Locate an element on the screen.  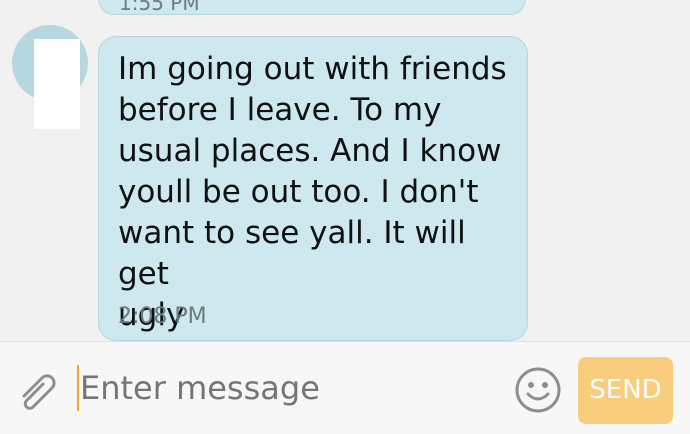
send-button: SEND is located at coordinates (625, 390).